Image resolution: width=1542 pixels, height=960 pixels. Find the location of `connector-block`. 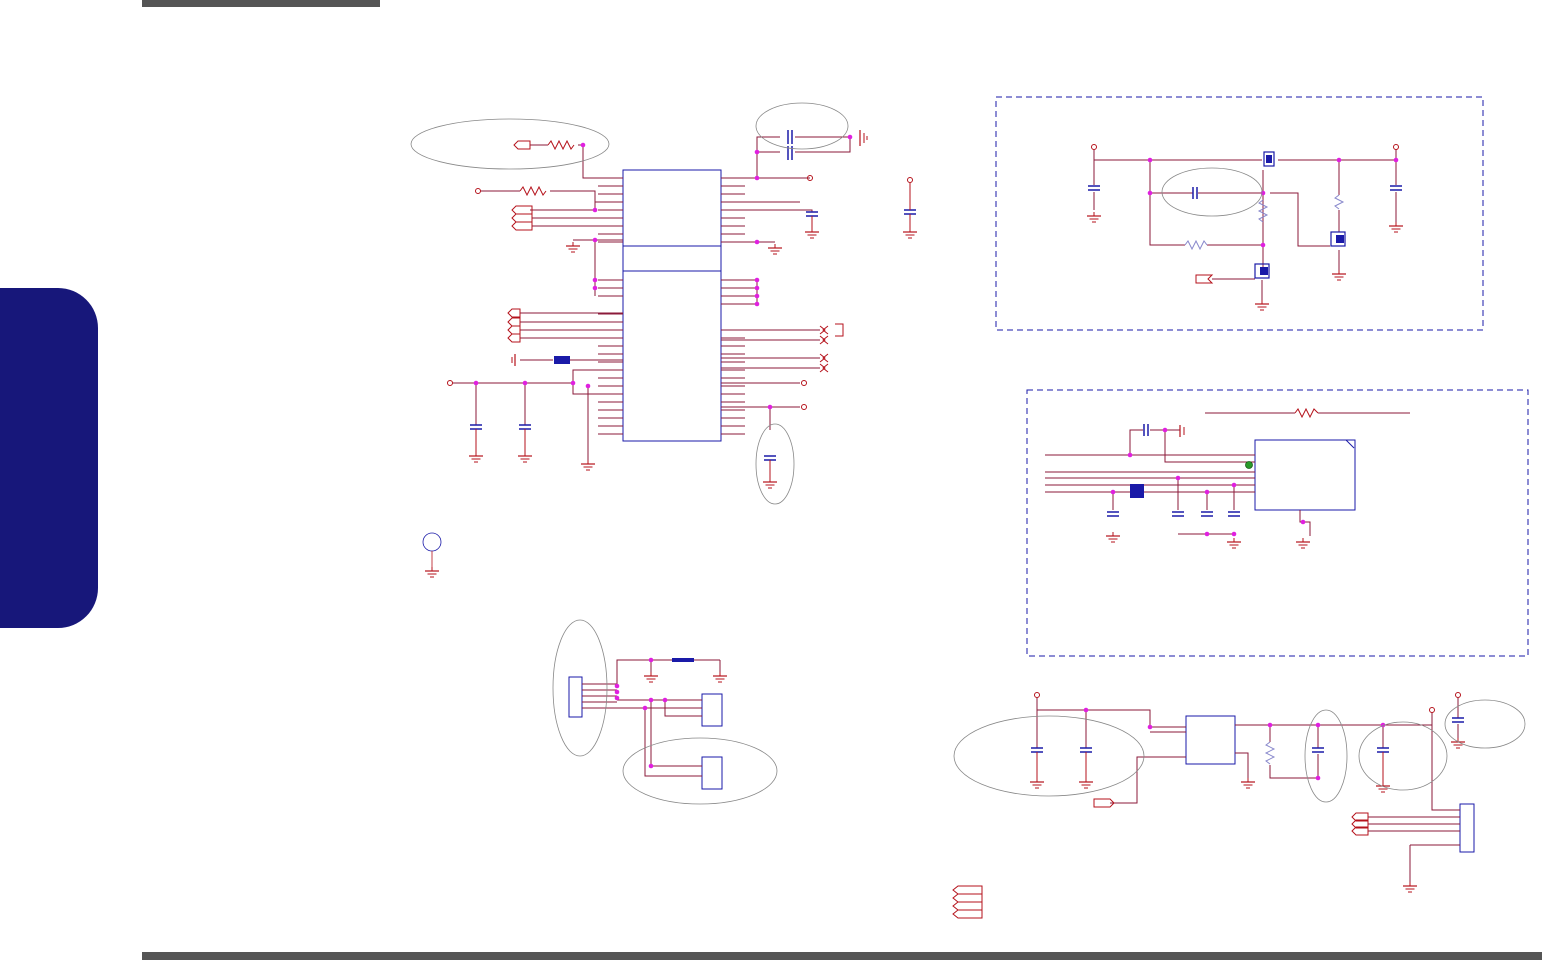

connector-block is located at coordinates (645, 724).